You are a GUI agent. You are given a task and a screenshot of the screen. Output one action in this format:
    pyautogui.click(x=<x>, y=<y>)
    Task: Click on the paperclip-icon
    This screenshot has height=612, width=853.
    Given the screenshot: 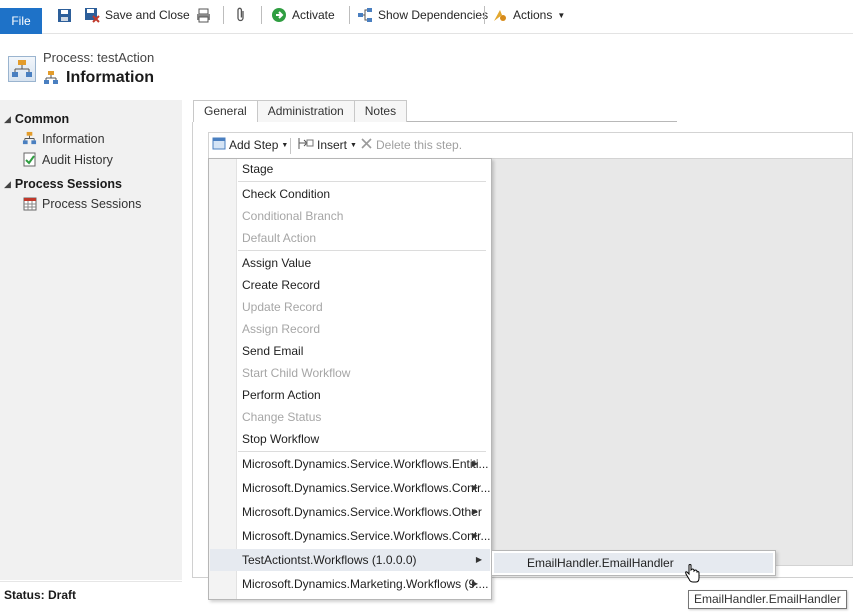 What is the action you would take?
    pyautogui.click(x=241, y=15)
    